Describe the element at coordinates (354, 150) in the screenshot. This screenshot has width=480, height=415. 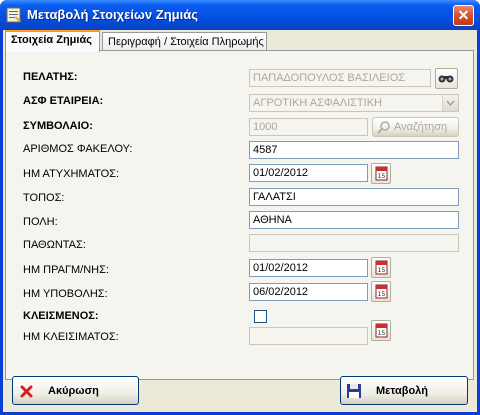
I see `file-number-field: 4587` at that location.